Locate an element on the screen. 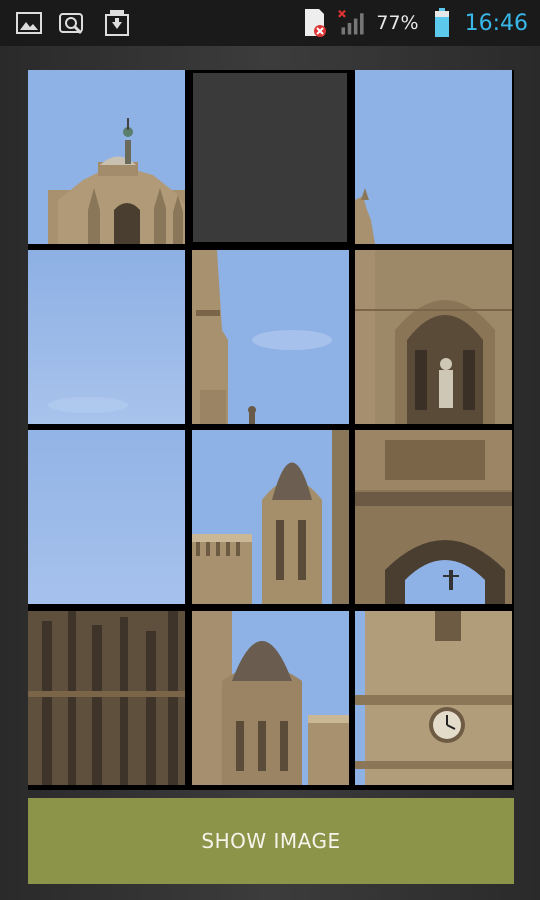 The height and width of the screenshot is (900, 540). status-bar: 77% 16:46 is located at coordinates (270, 23).